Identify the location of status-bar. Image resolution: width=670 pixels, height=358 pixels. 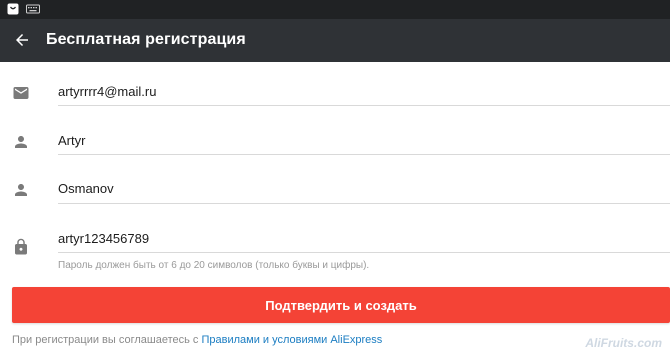
(335, 9).